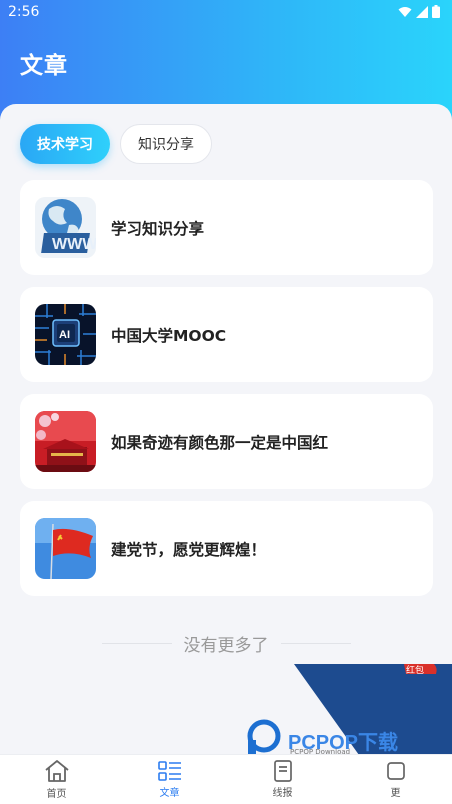  I want to click on party-flag-image, so click(65, 548).